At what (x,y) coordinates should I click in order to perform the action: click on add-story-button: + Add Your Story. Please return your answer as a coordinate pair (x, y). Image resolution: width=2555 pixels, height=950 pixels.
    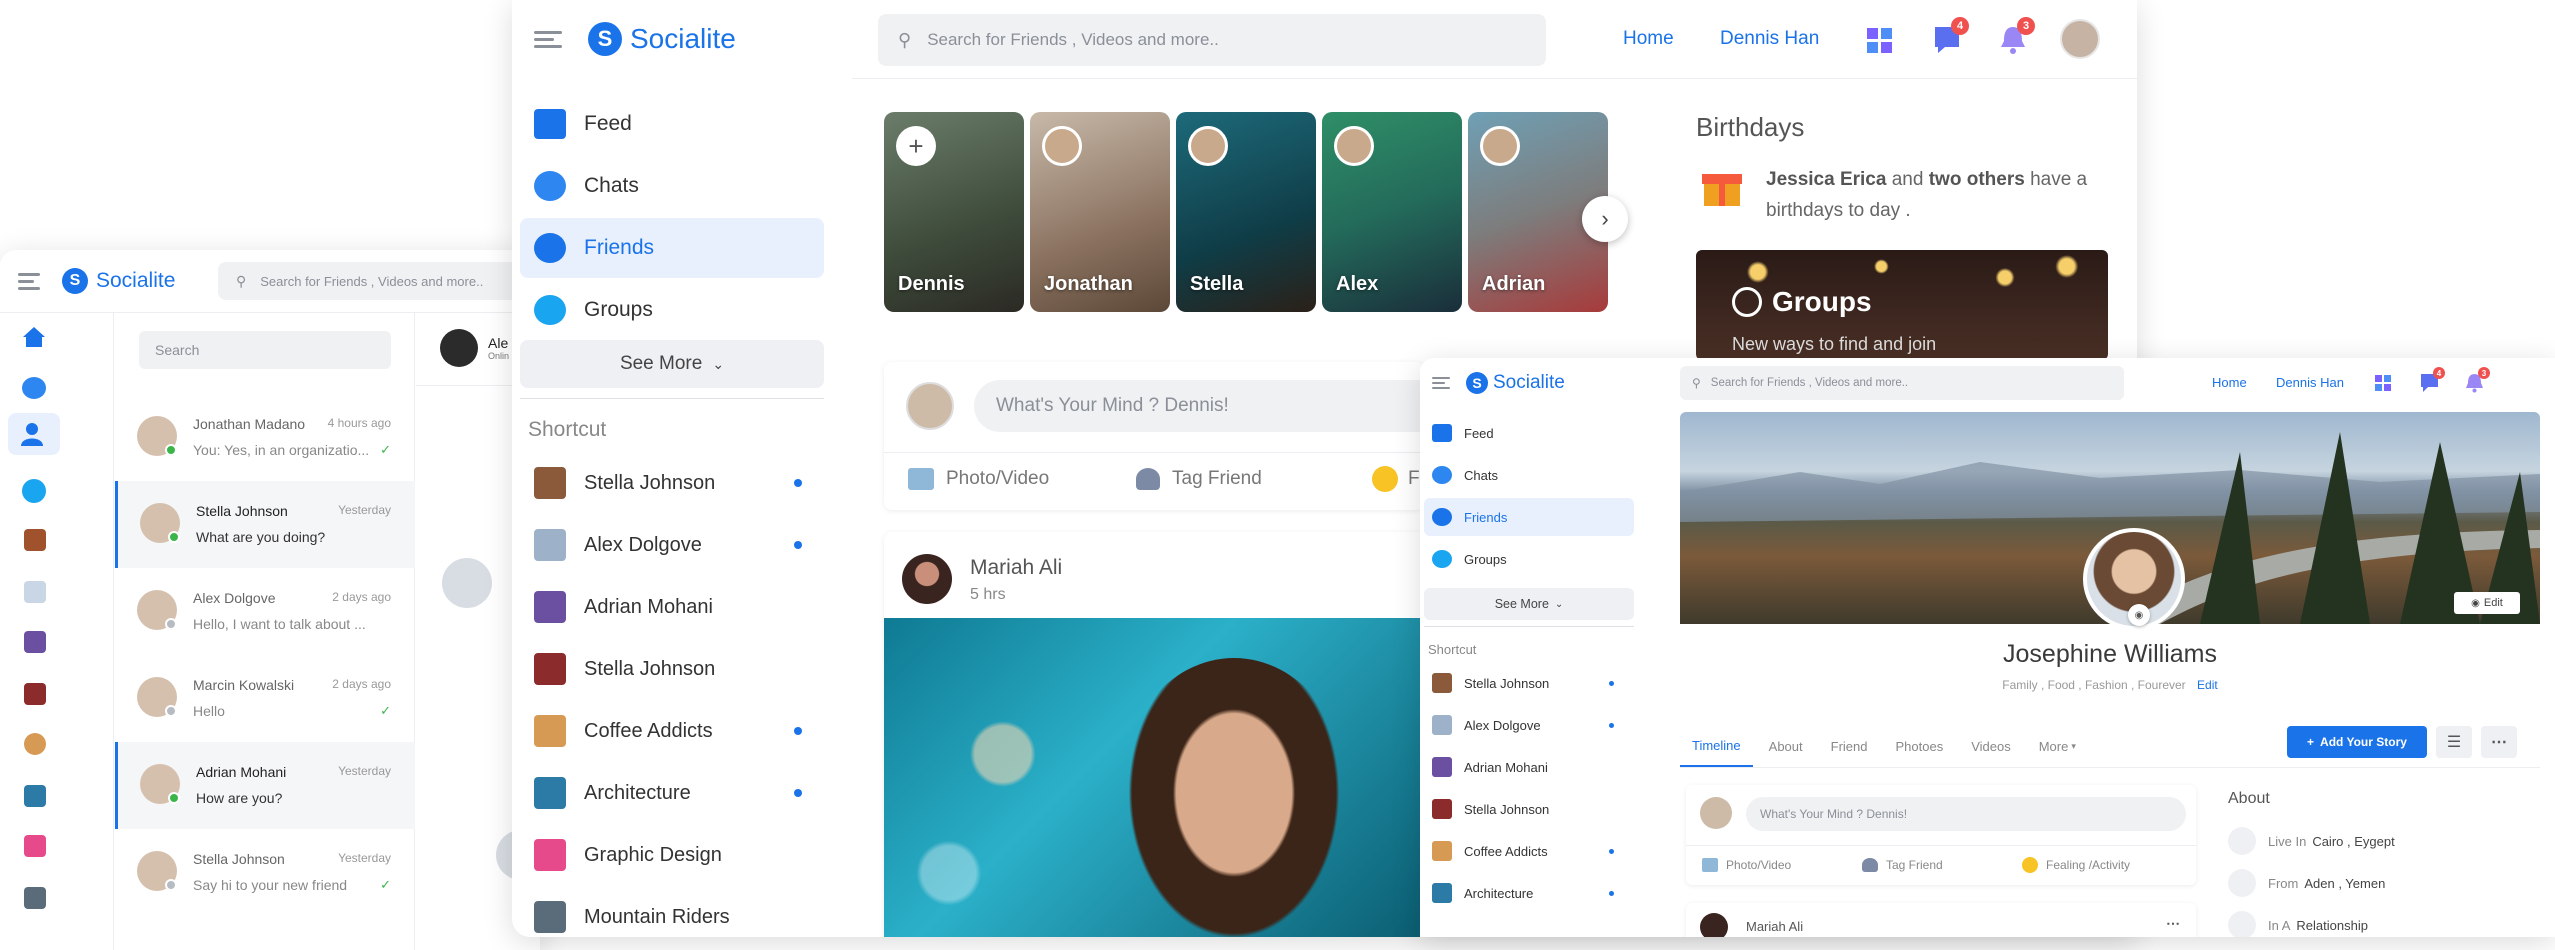
    Looking at the image, I should click on (2357, 742).